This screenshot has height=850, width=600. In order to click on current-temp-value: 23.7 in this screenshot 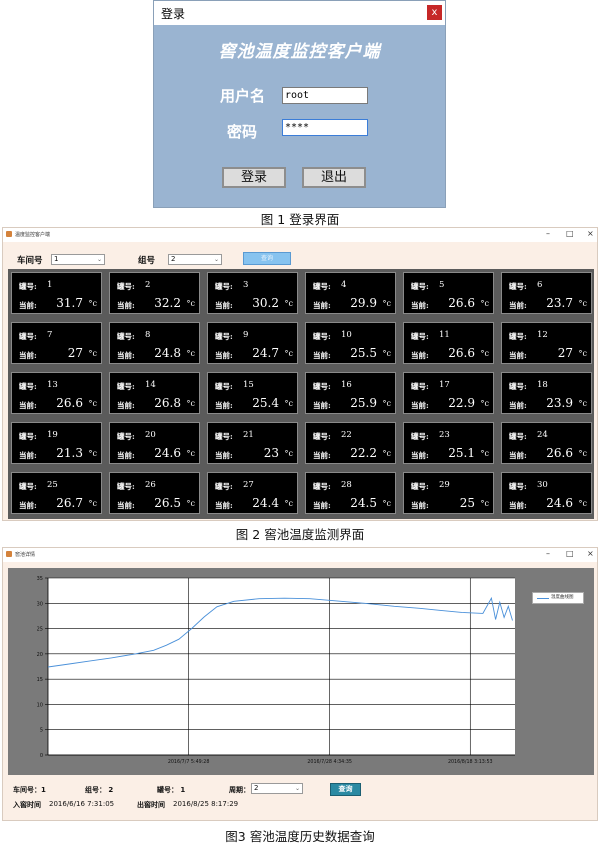, I will do `click(559, 303)`.